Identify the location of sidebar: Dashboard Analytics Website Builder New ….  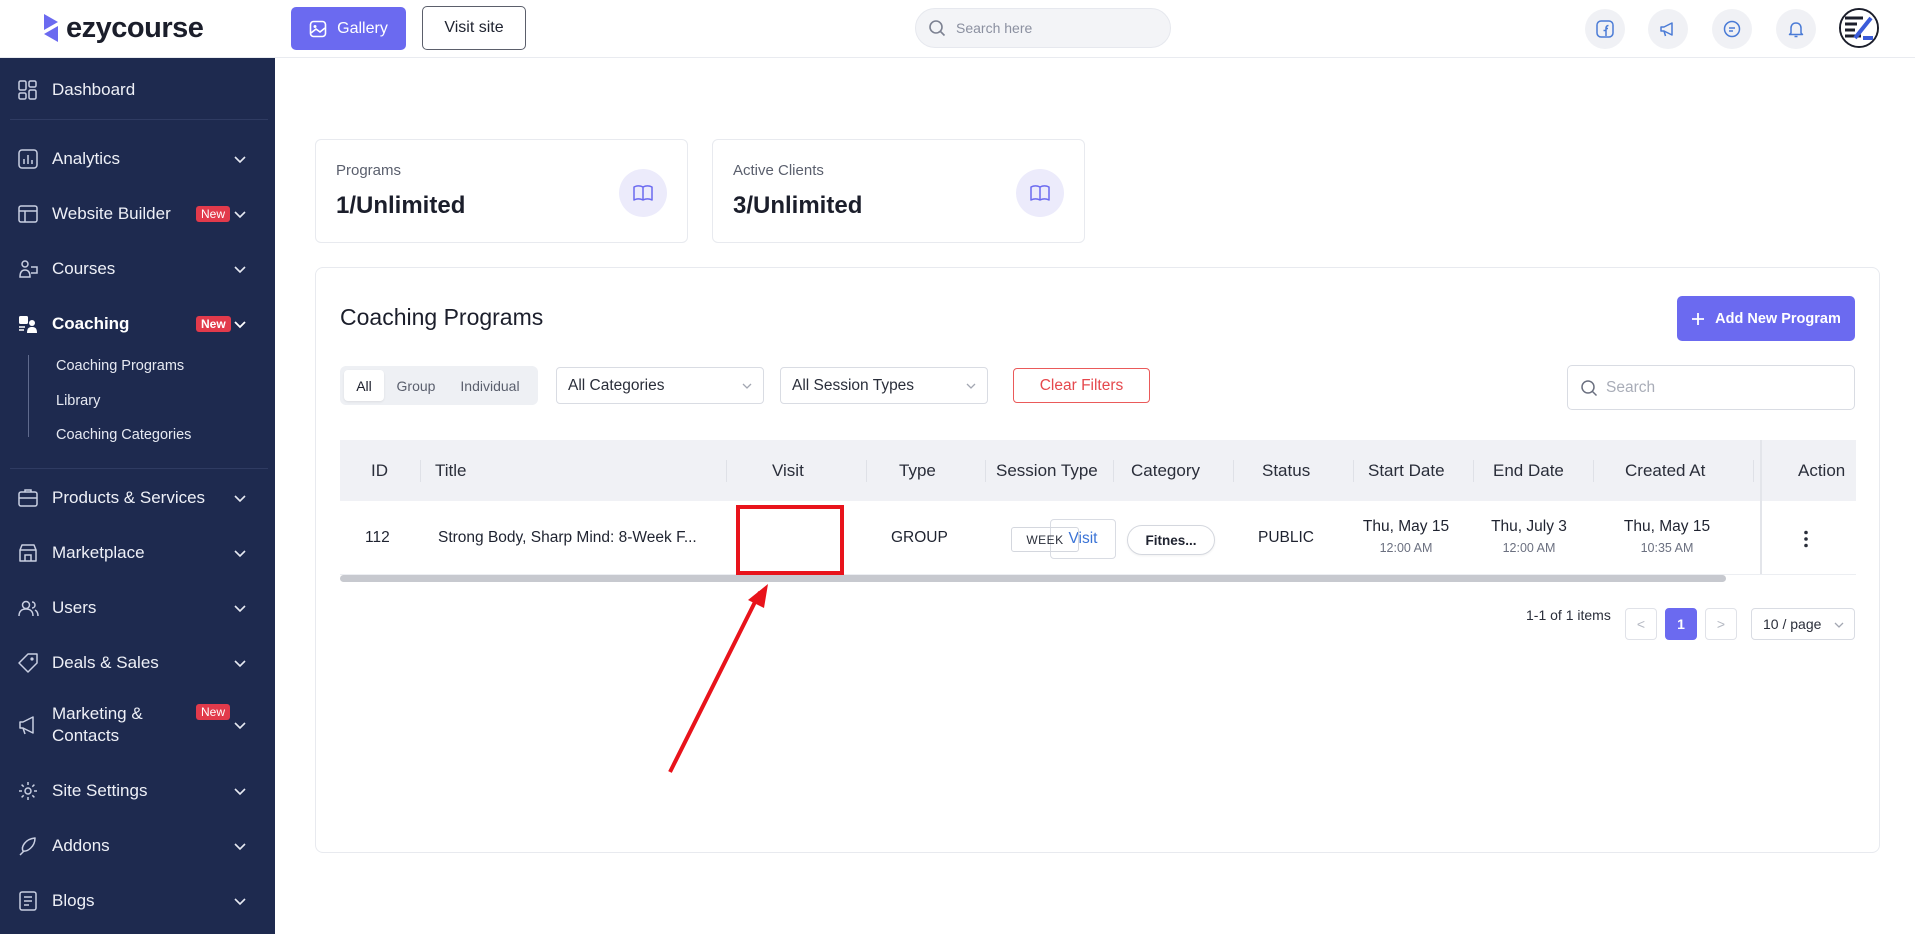
(137, 496).